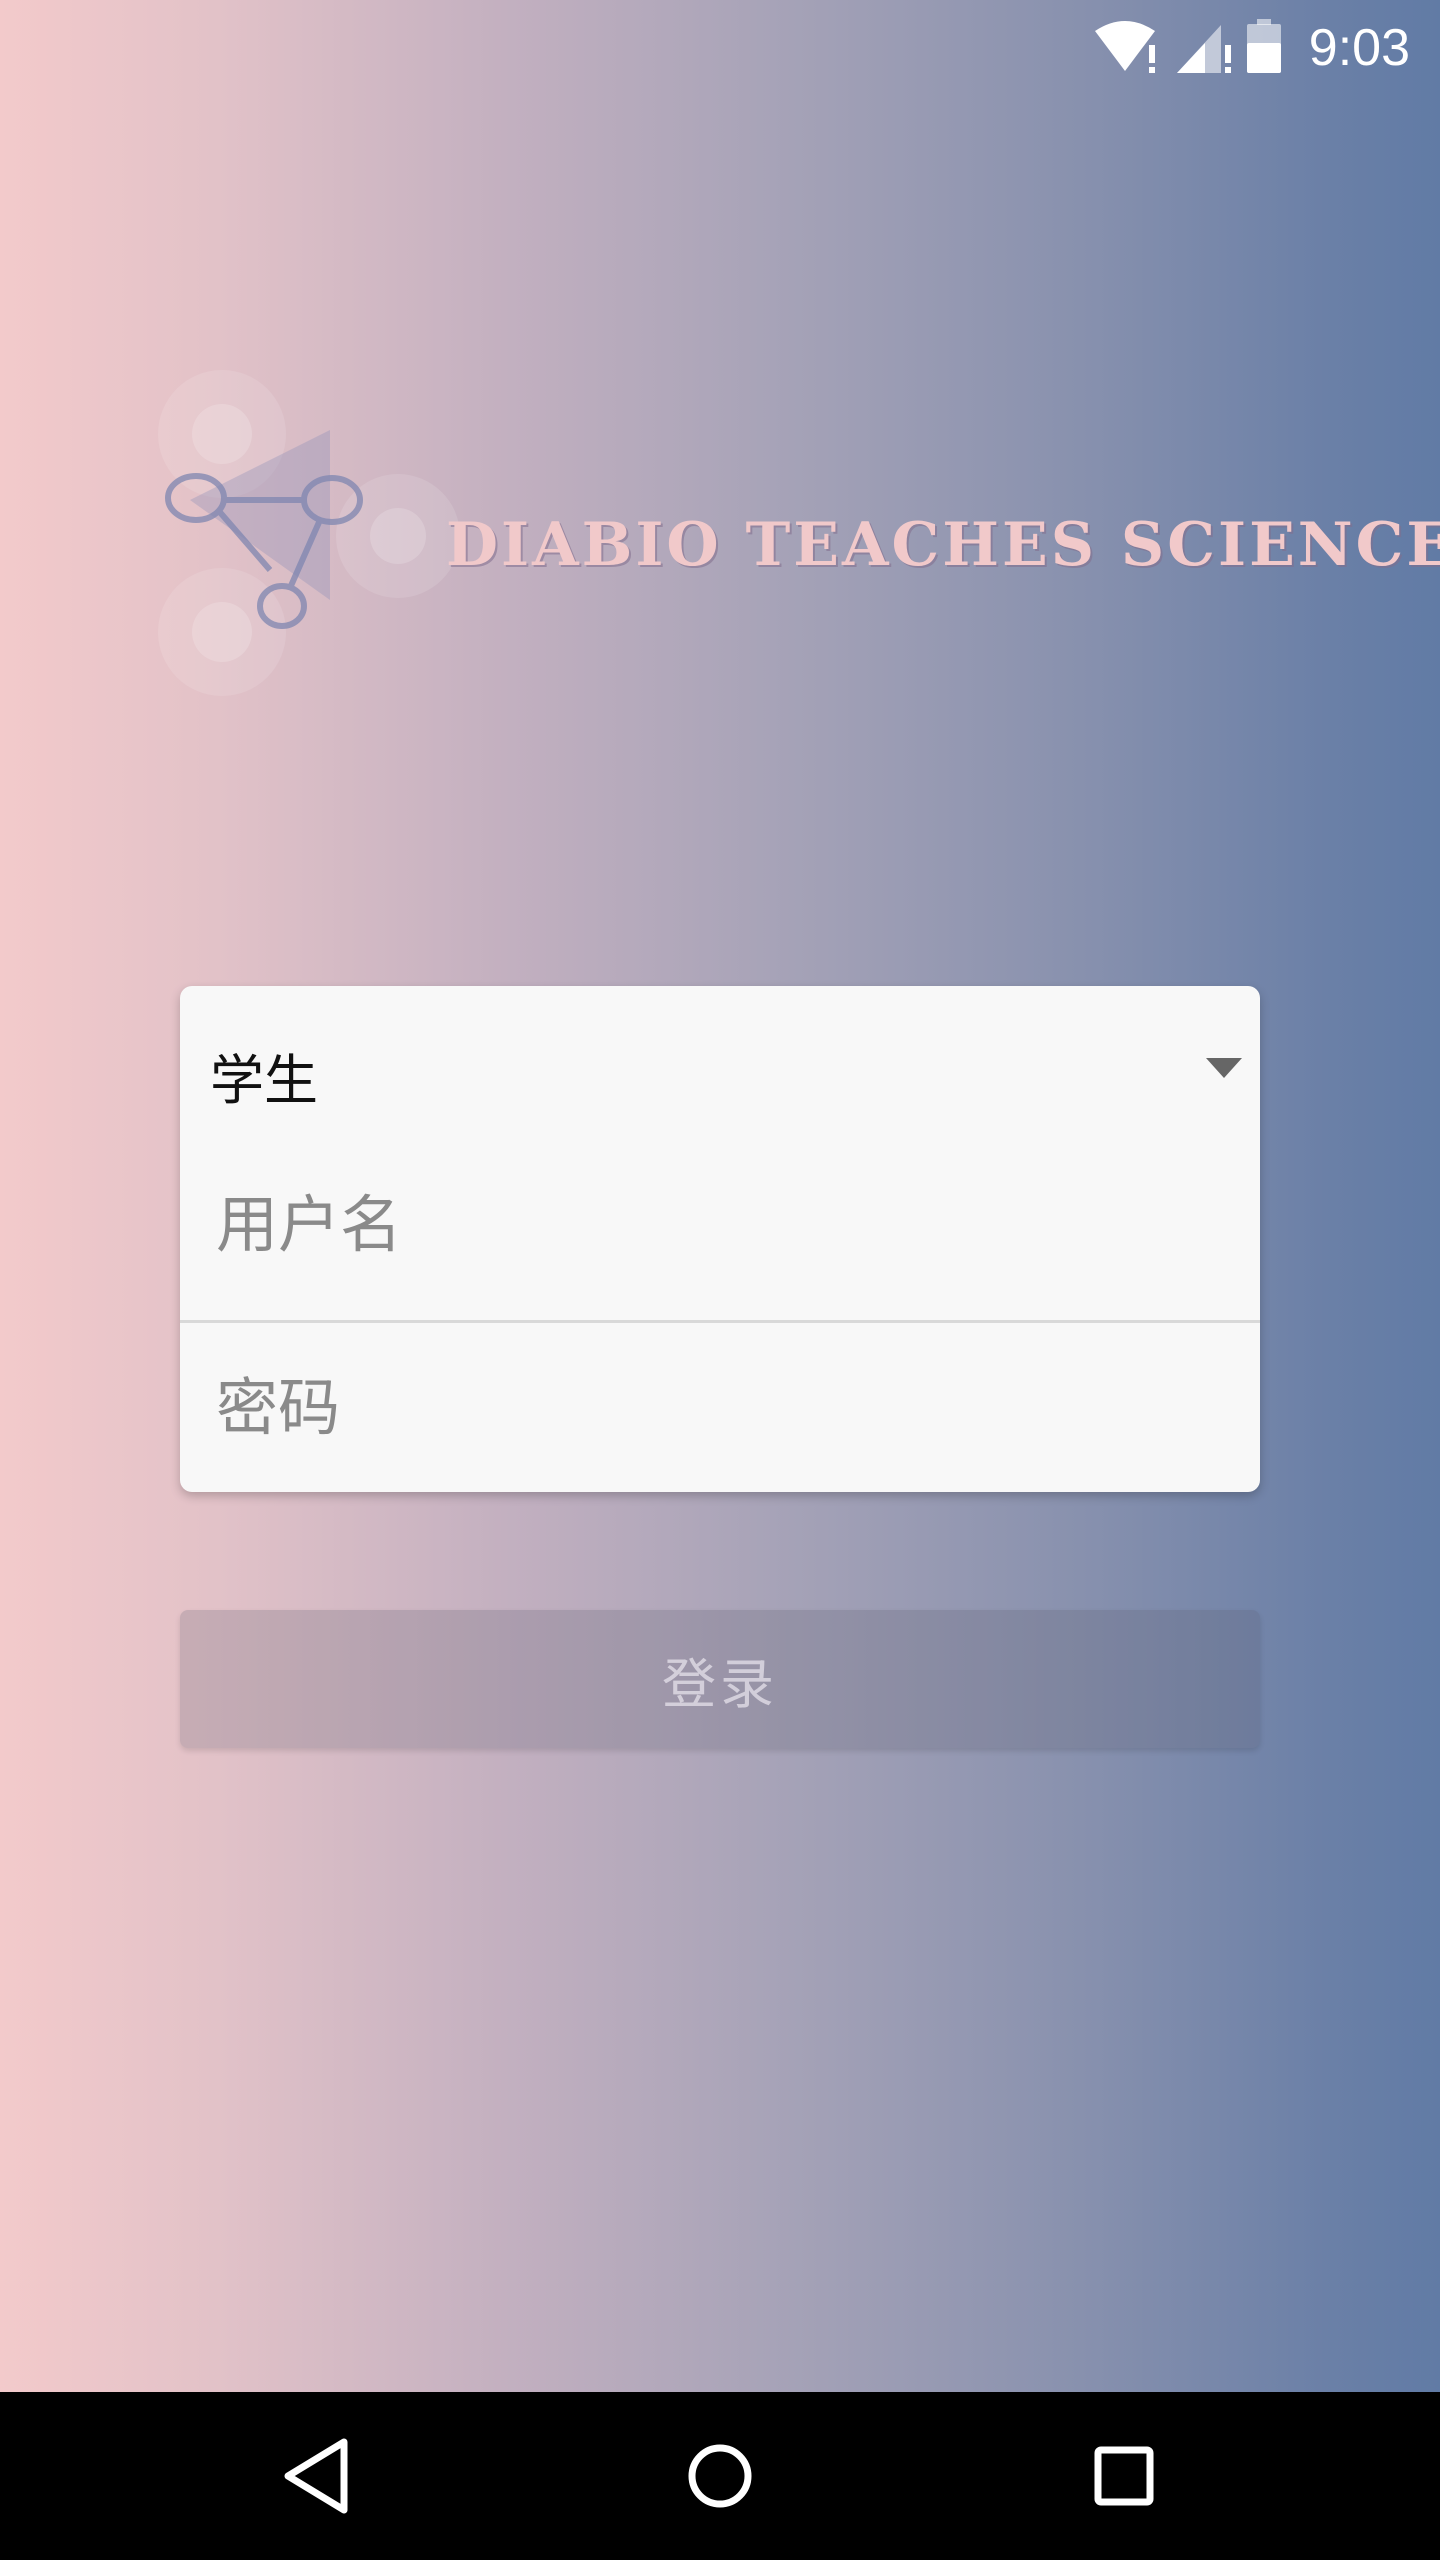 The image size is (1440, 2560). I want to click on home-icon, so click(720, 2476).